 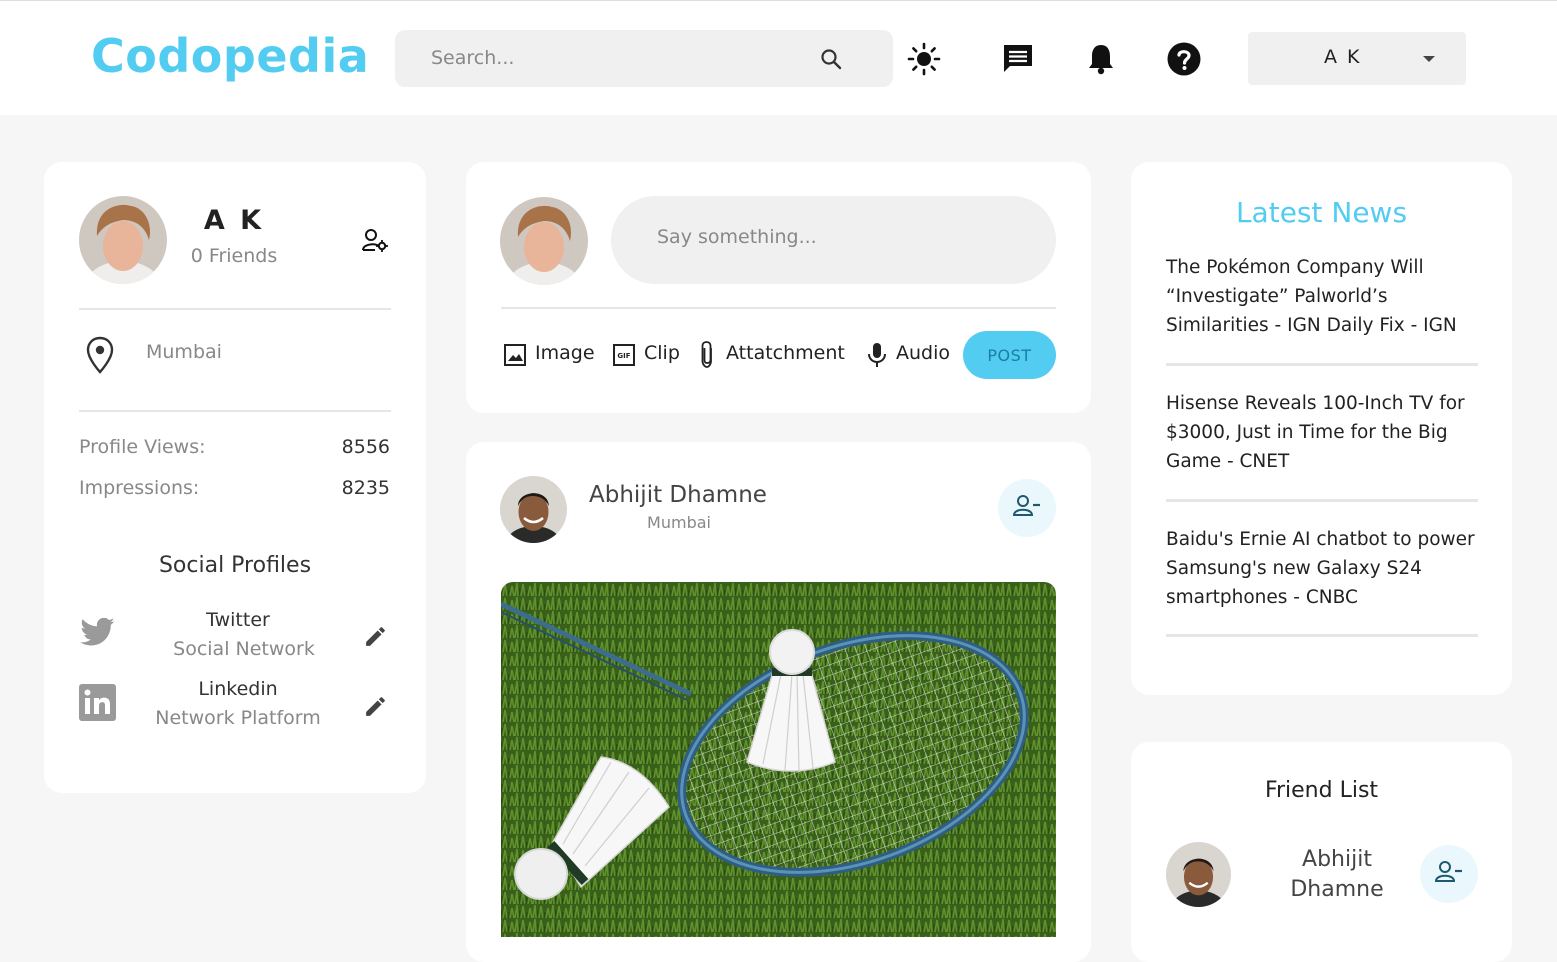 What do you see at coordinates (1343, 57) in the screenshot?
I see `user-menu-name: A K` at bounding box center [1343, 57].